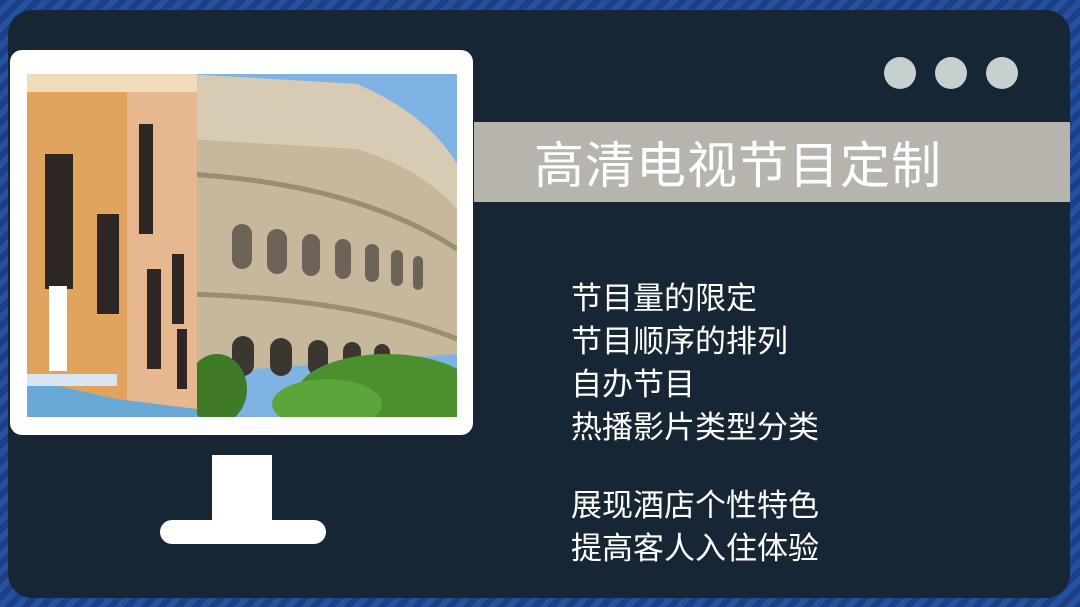 This screenshot has width=1080, height=607. Describe the element at coordinates (738, 166) in the screenshot. I see `page-title: 高清电视节目定制` at that location.